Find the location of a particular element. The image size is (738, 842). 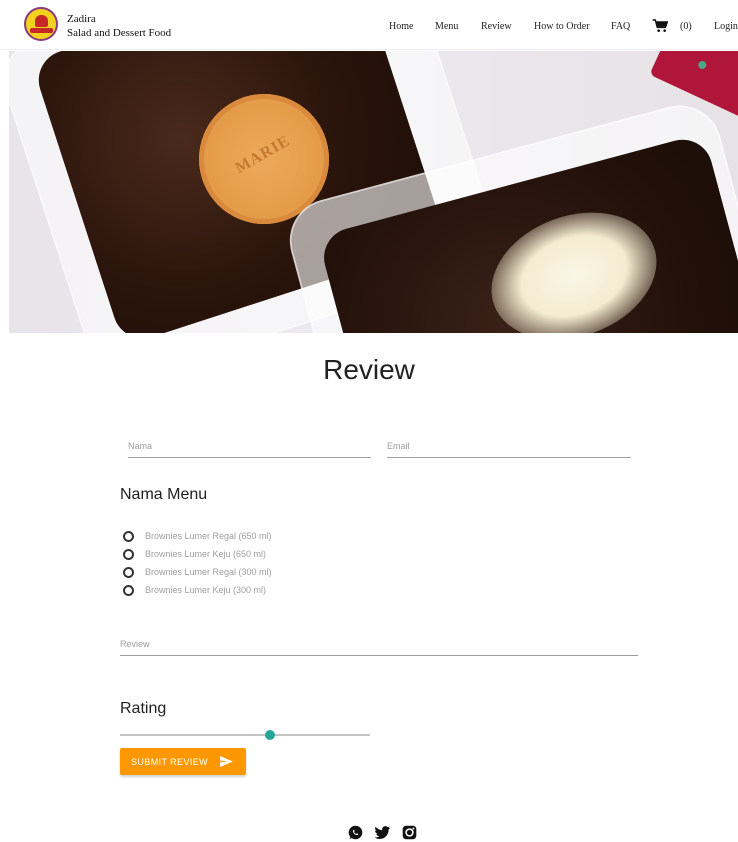

email-field-wrapper is located at coordinates (509, 447).